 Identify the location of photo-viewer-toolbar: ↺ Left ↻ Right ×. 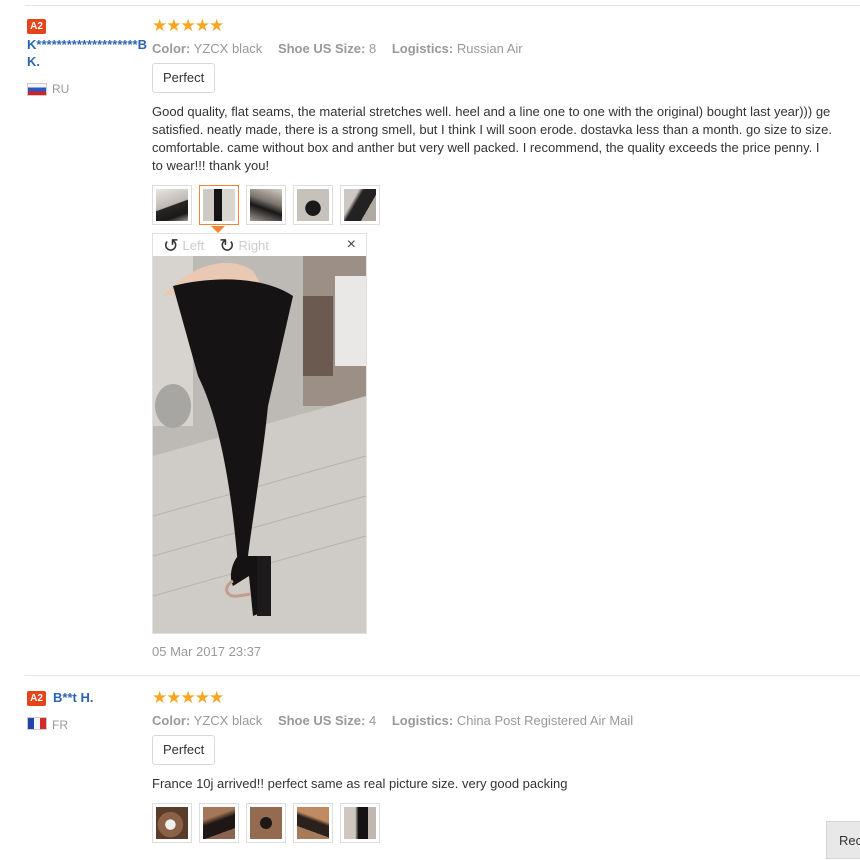
(259, 246).